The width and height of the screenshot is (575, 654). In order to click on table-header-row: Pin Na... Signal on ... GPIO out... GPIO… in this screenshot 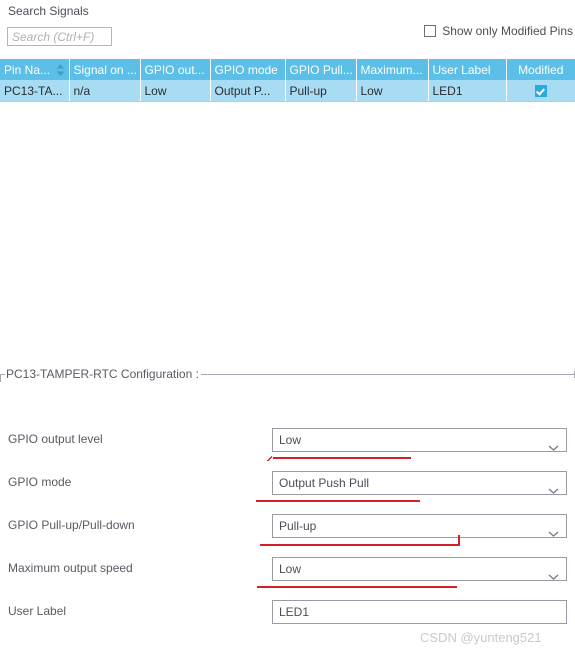, I will do `click(287, 69)`.